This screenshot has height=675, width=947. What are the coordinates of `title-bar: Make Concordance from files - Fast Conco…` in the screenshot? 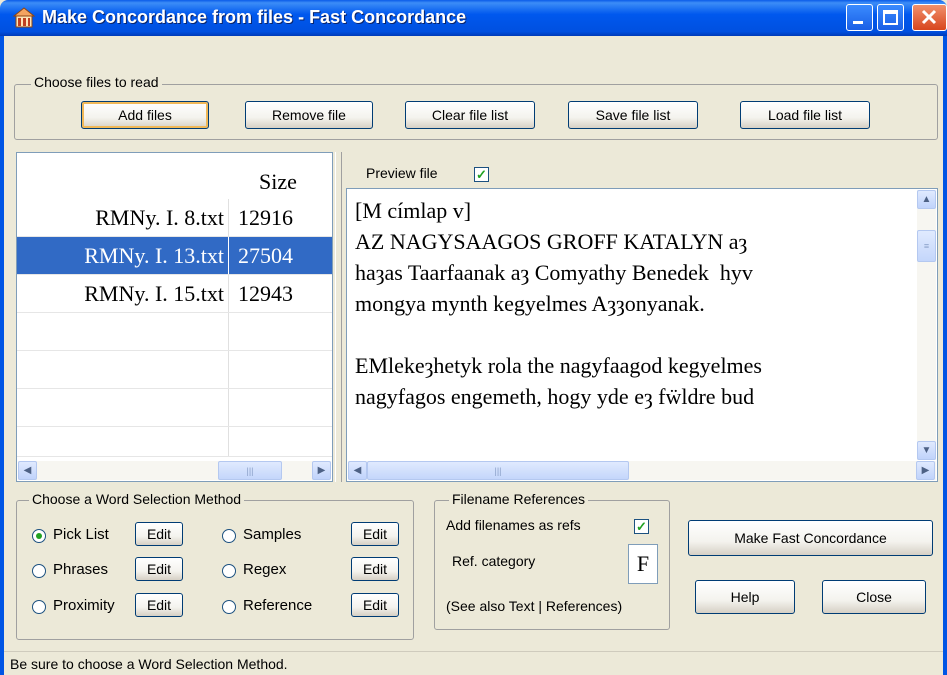 It's located at (473, 18).